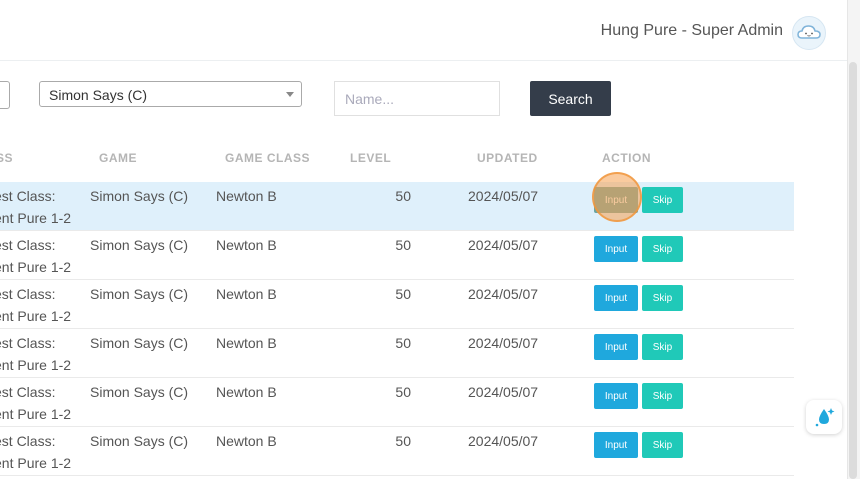 This screenshot has height=479, width=860. I want to click on column-header-class: SS, so click(7, 158).